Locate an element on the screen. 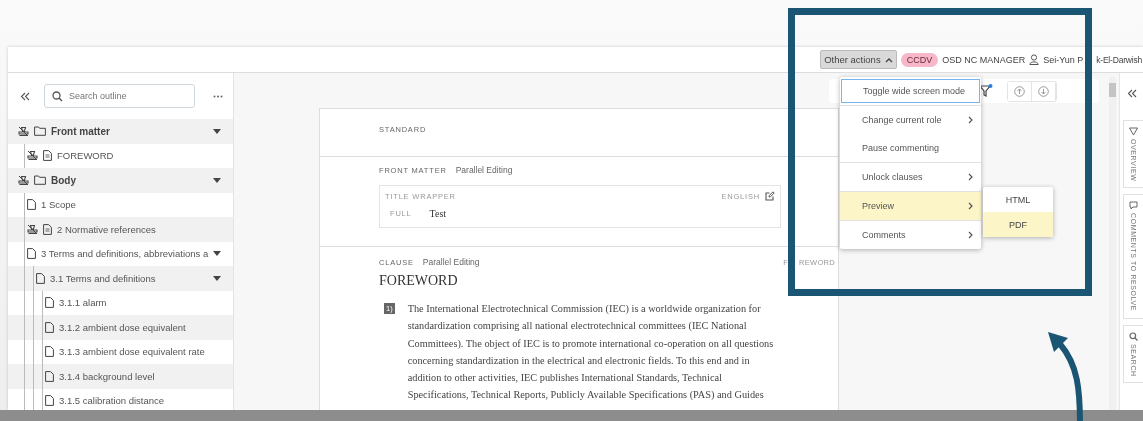  user-name: k-El-Darwish is located at coordinates (1119, 59).